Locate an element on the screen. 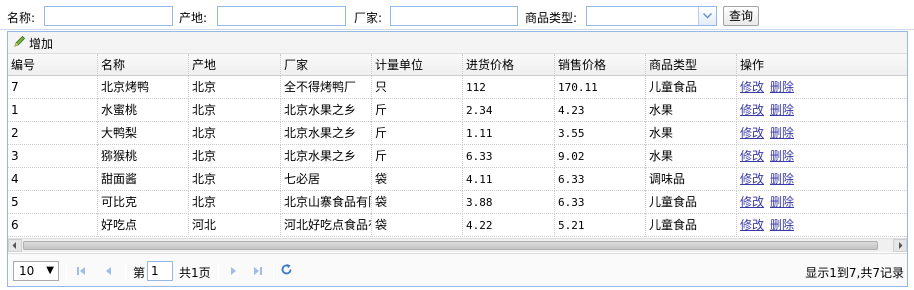 This screenshot has height=290, width=914. search-bar: 名称: 产地: 厂家: 商品类型: 查询 is located at coordinates (457, 15).